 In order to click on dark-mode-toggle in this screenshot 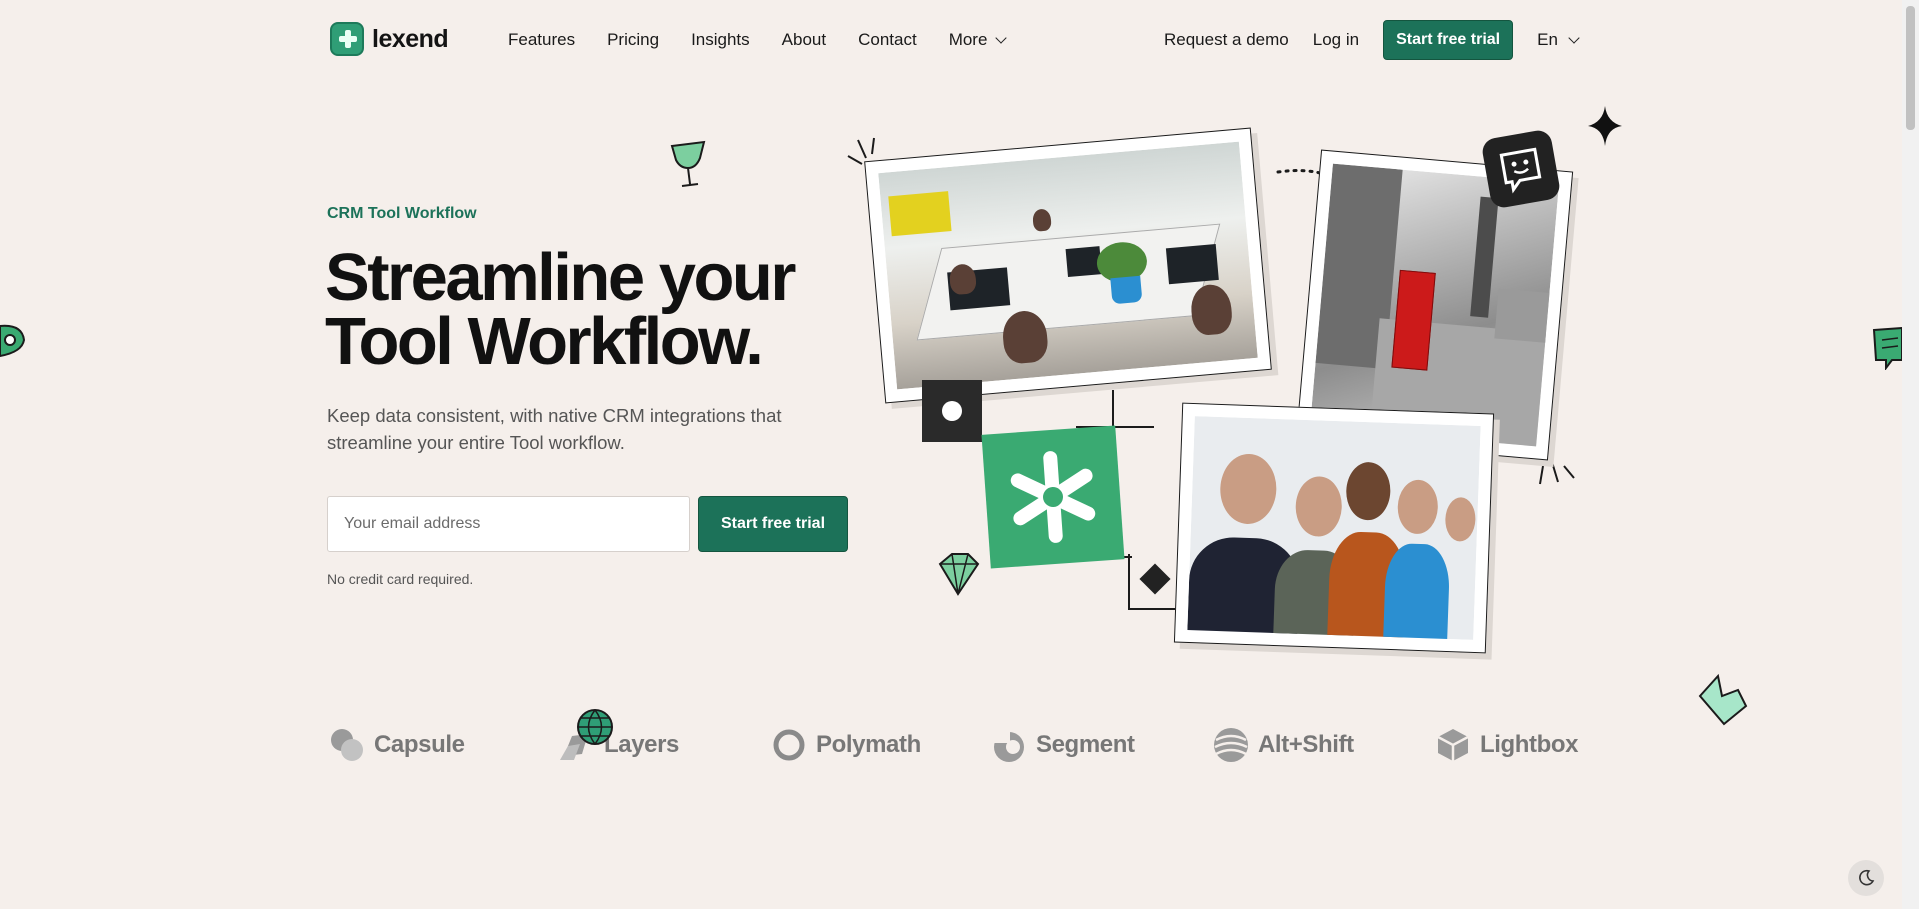, I will do `click(1866, 878)`.